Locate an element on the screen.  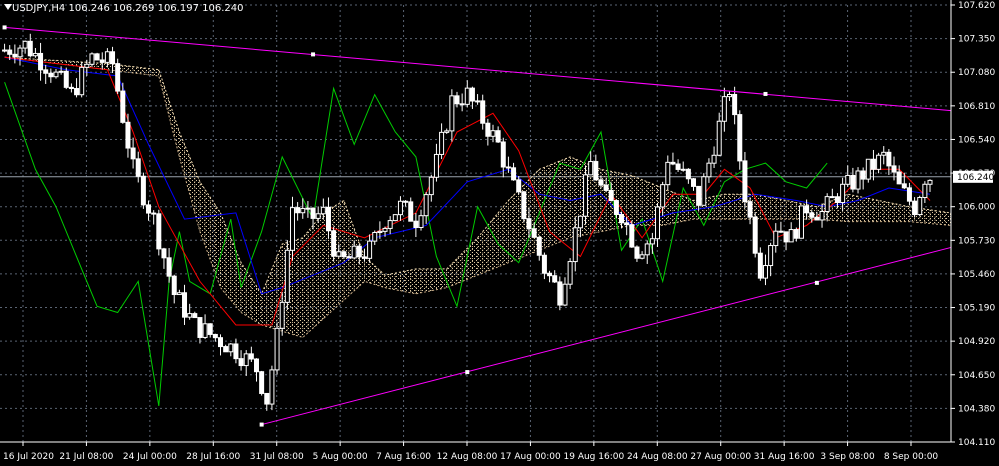
y-tick-label: 106.540 is located at coordinates (976, 140).